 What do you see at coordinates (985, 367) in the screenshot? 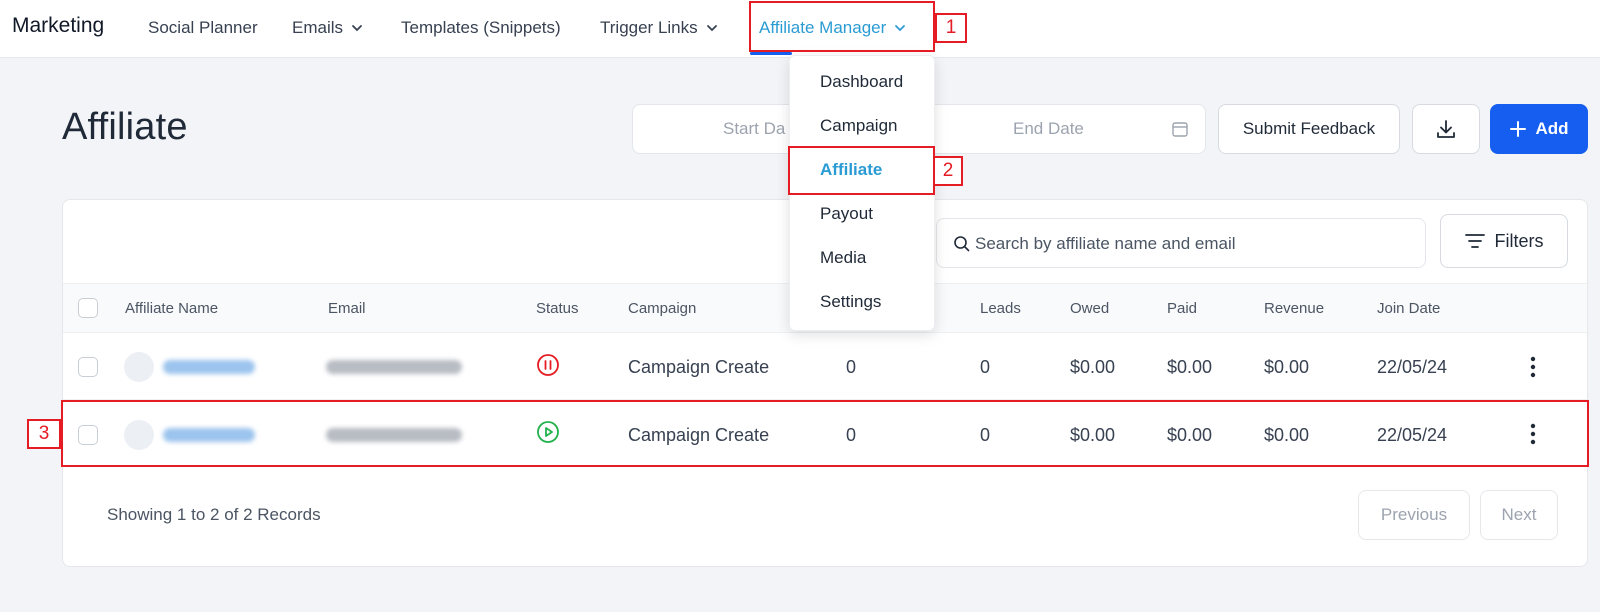
I see `leads-cell: 0` at bounding box center [985, 367].